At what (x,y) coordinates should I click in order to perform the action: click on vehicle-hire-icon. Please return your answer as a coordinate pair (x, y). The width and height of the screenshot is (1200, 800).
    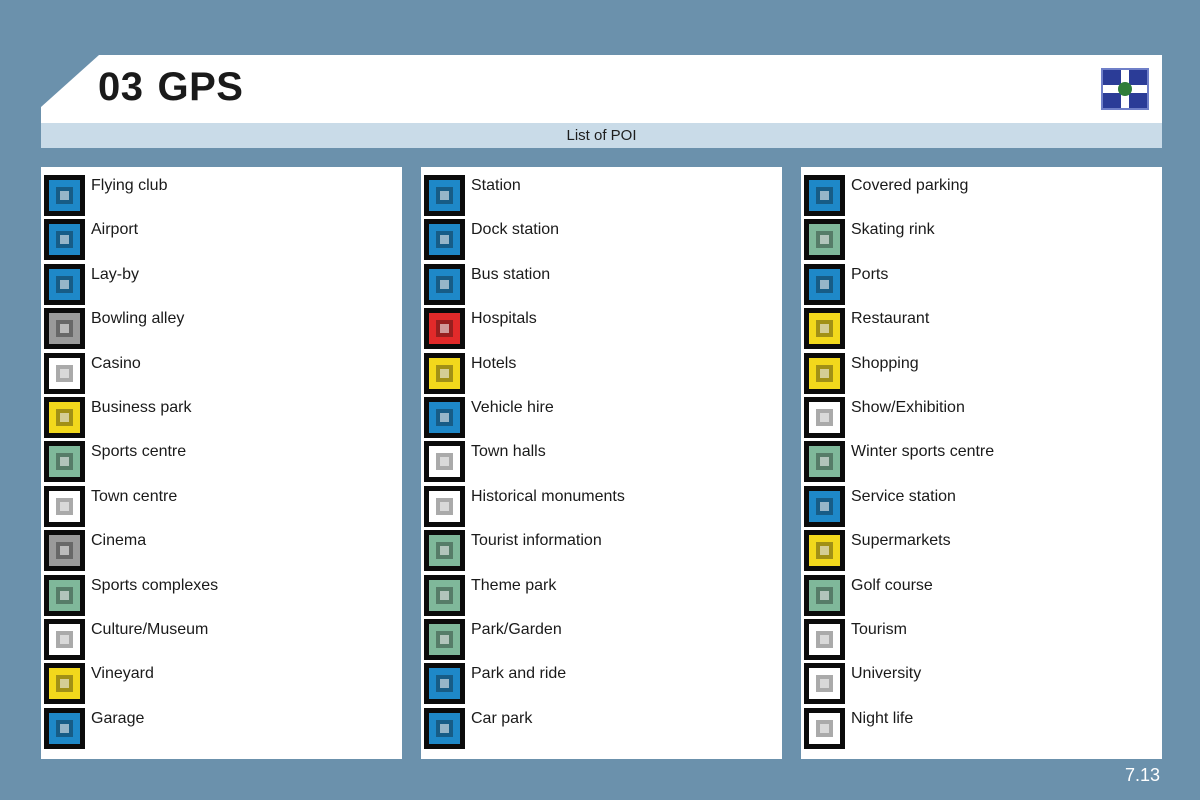
    Looking at the image, I should click on (444, 417).